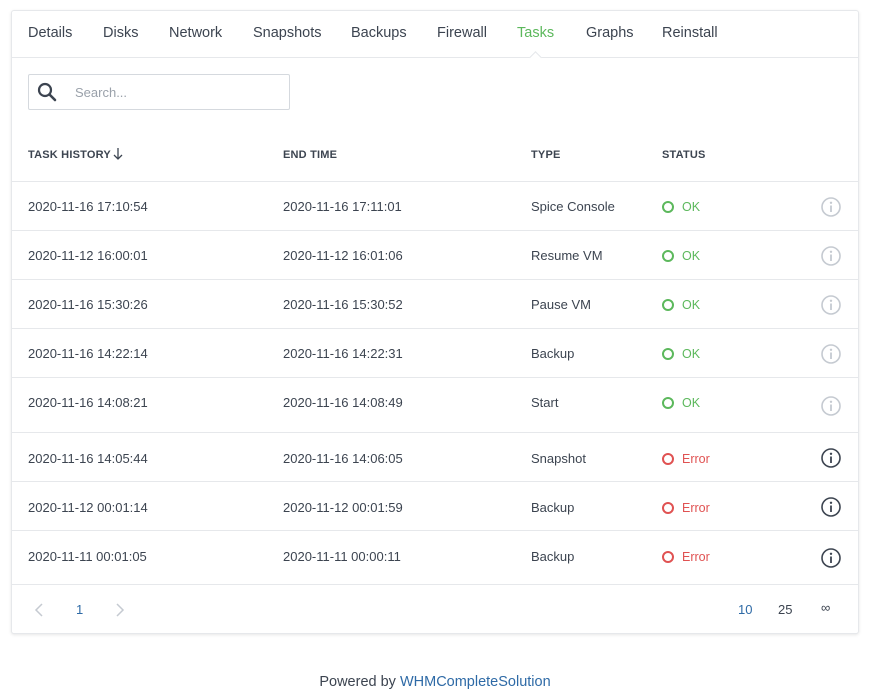  I want to click on task-type: Start, so click(545, 402).